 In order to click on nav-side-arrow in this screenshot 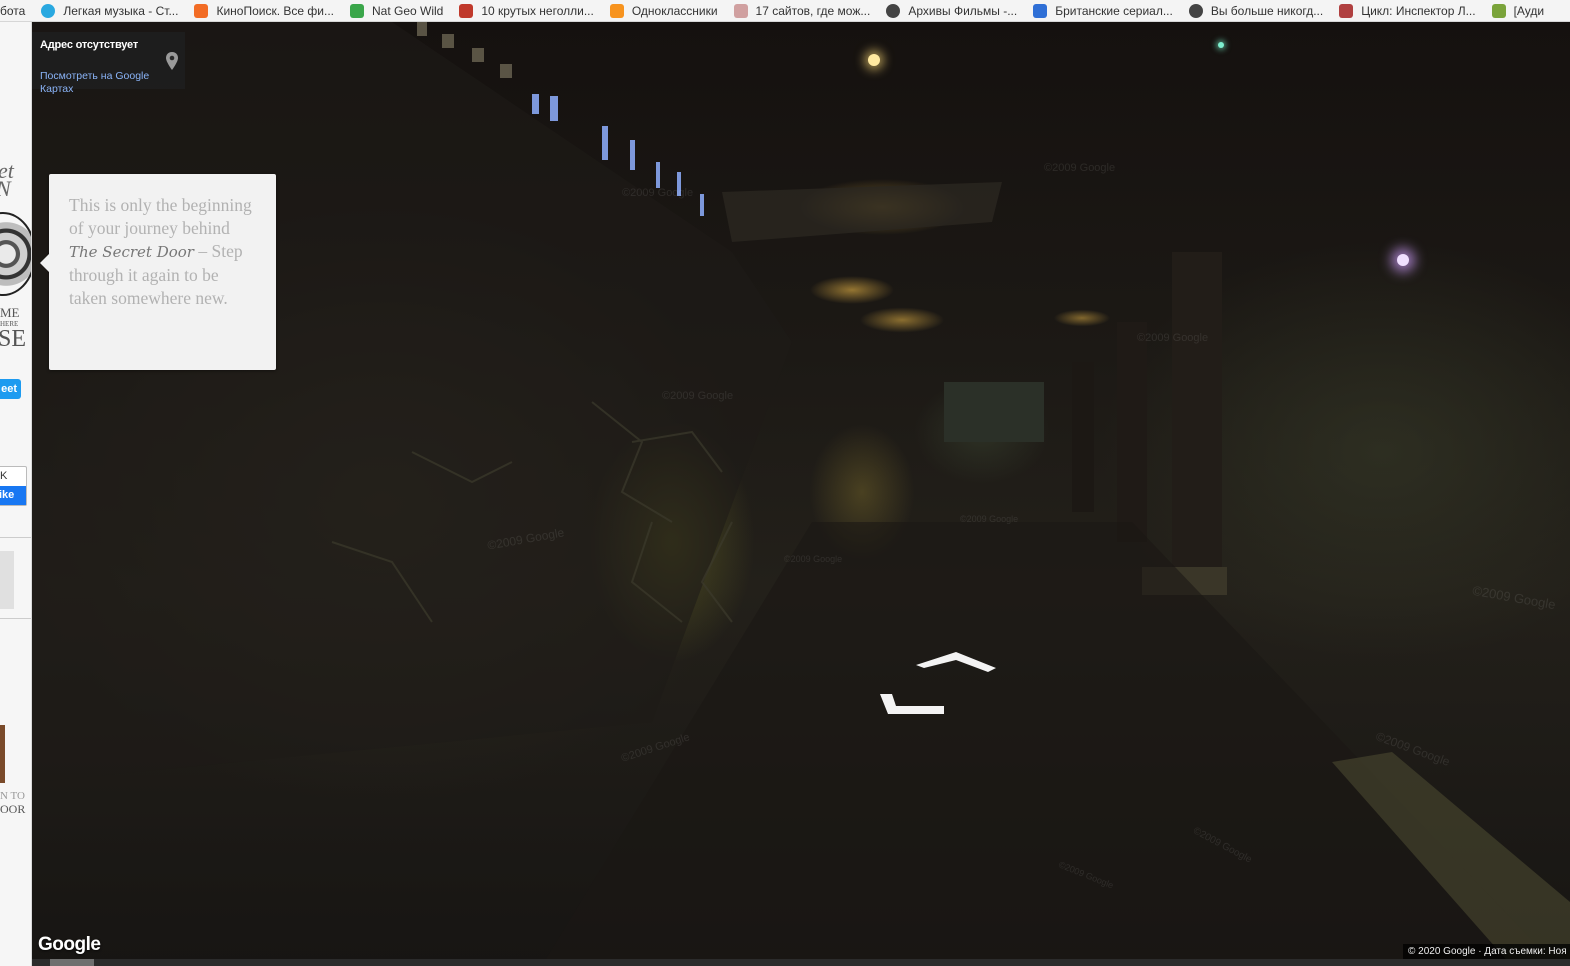, I will do `click(913, 705)`.